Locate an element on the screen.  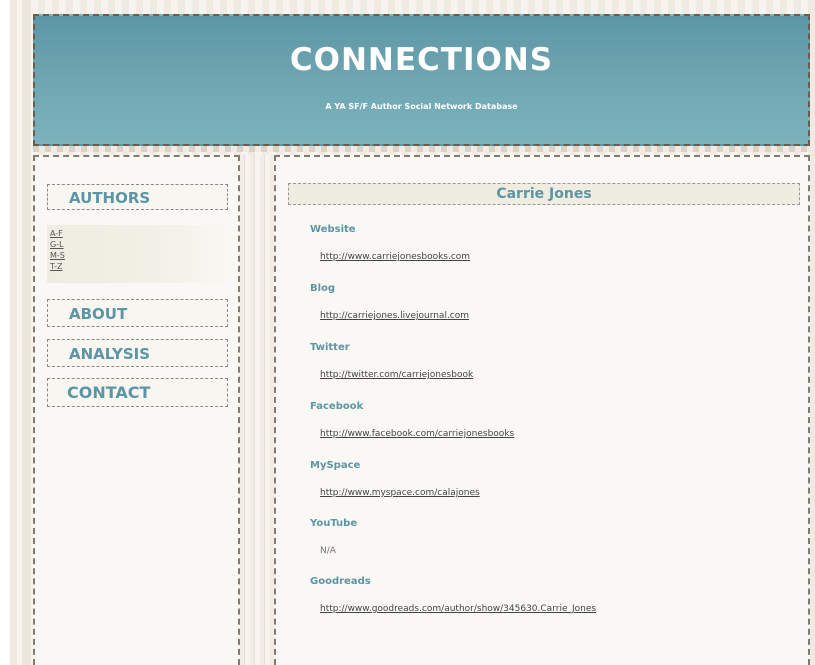
column-divider is located at coordinates (257, 410).